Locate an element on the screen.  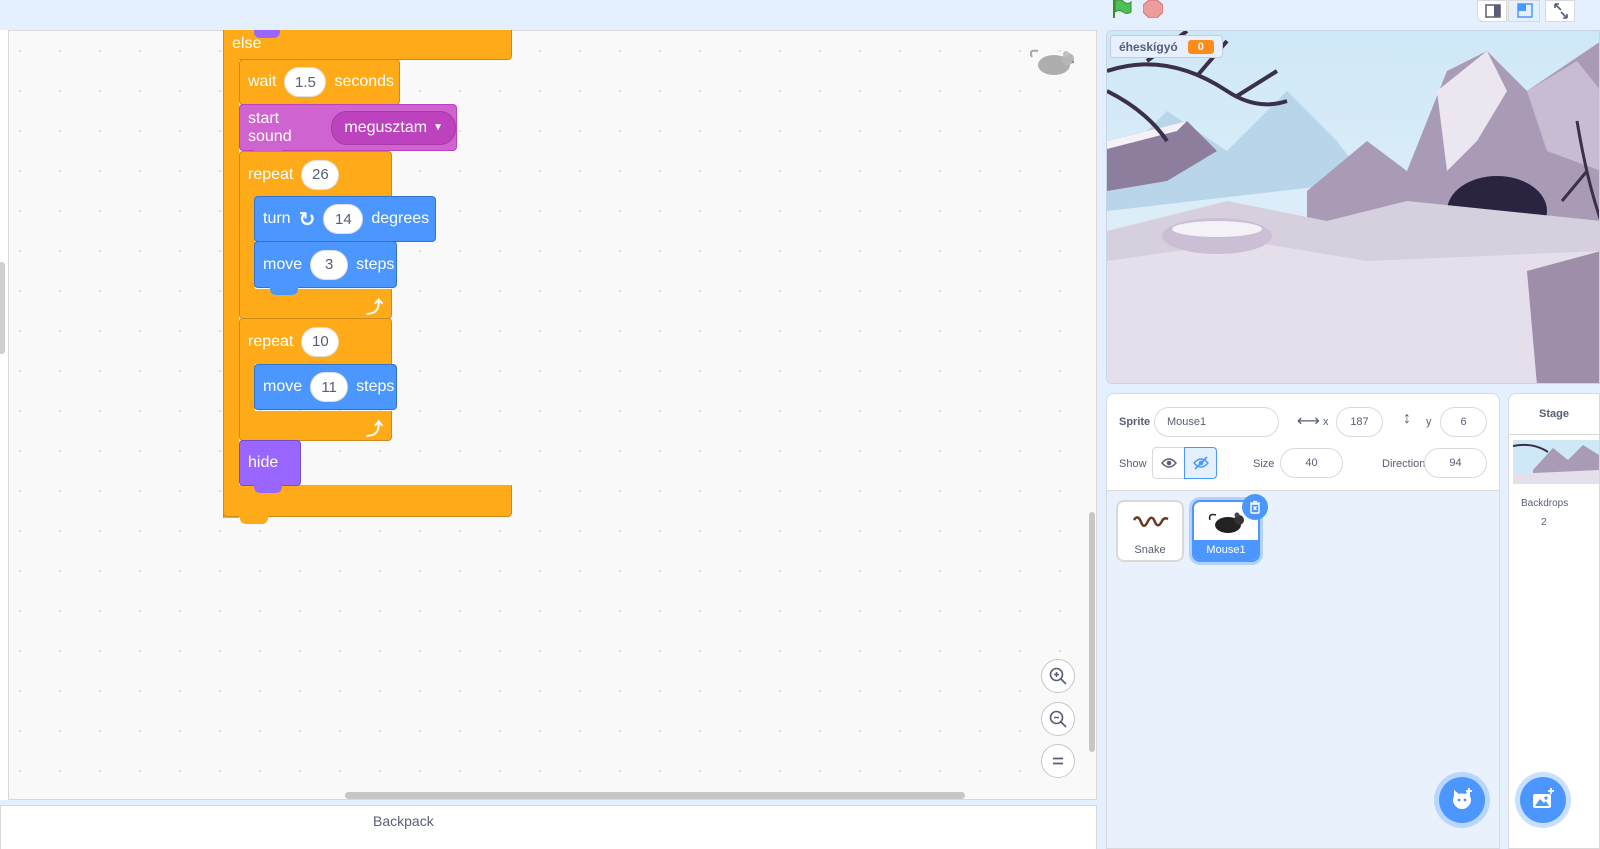
repeat-block: repeat 26 is located at coordinates (315, 174).